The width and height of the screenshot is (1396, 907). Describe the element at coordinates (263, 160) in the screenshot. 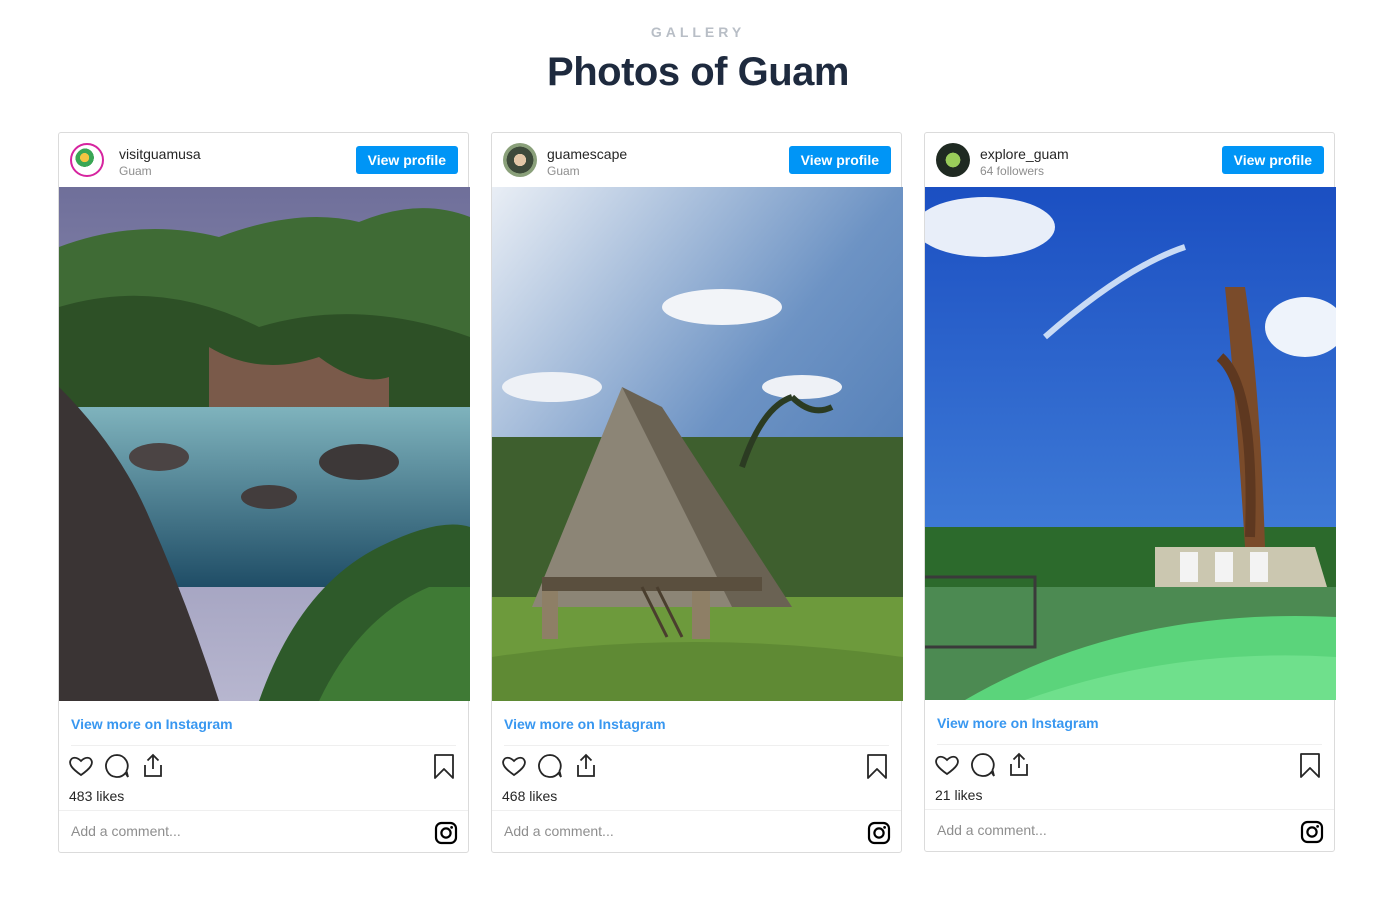

I see `post-header: visitguamusa Guam View profile` at that location.